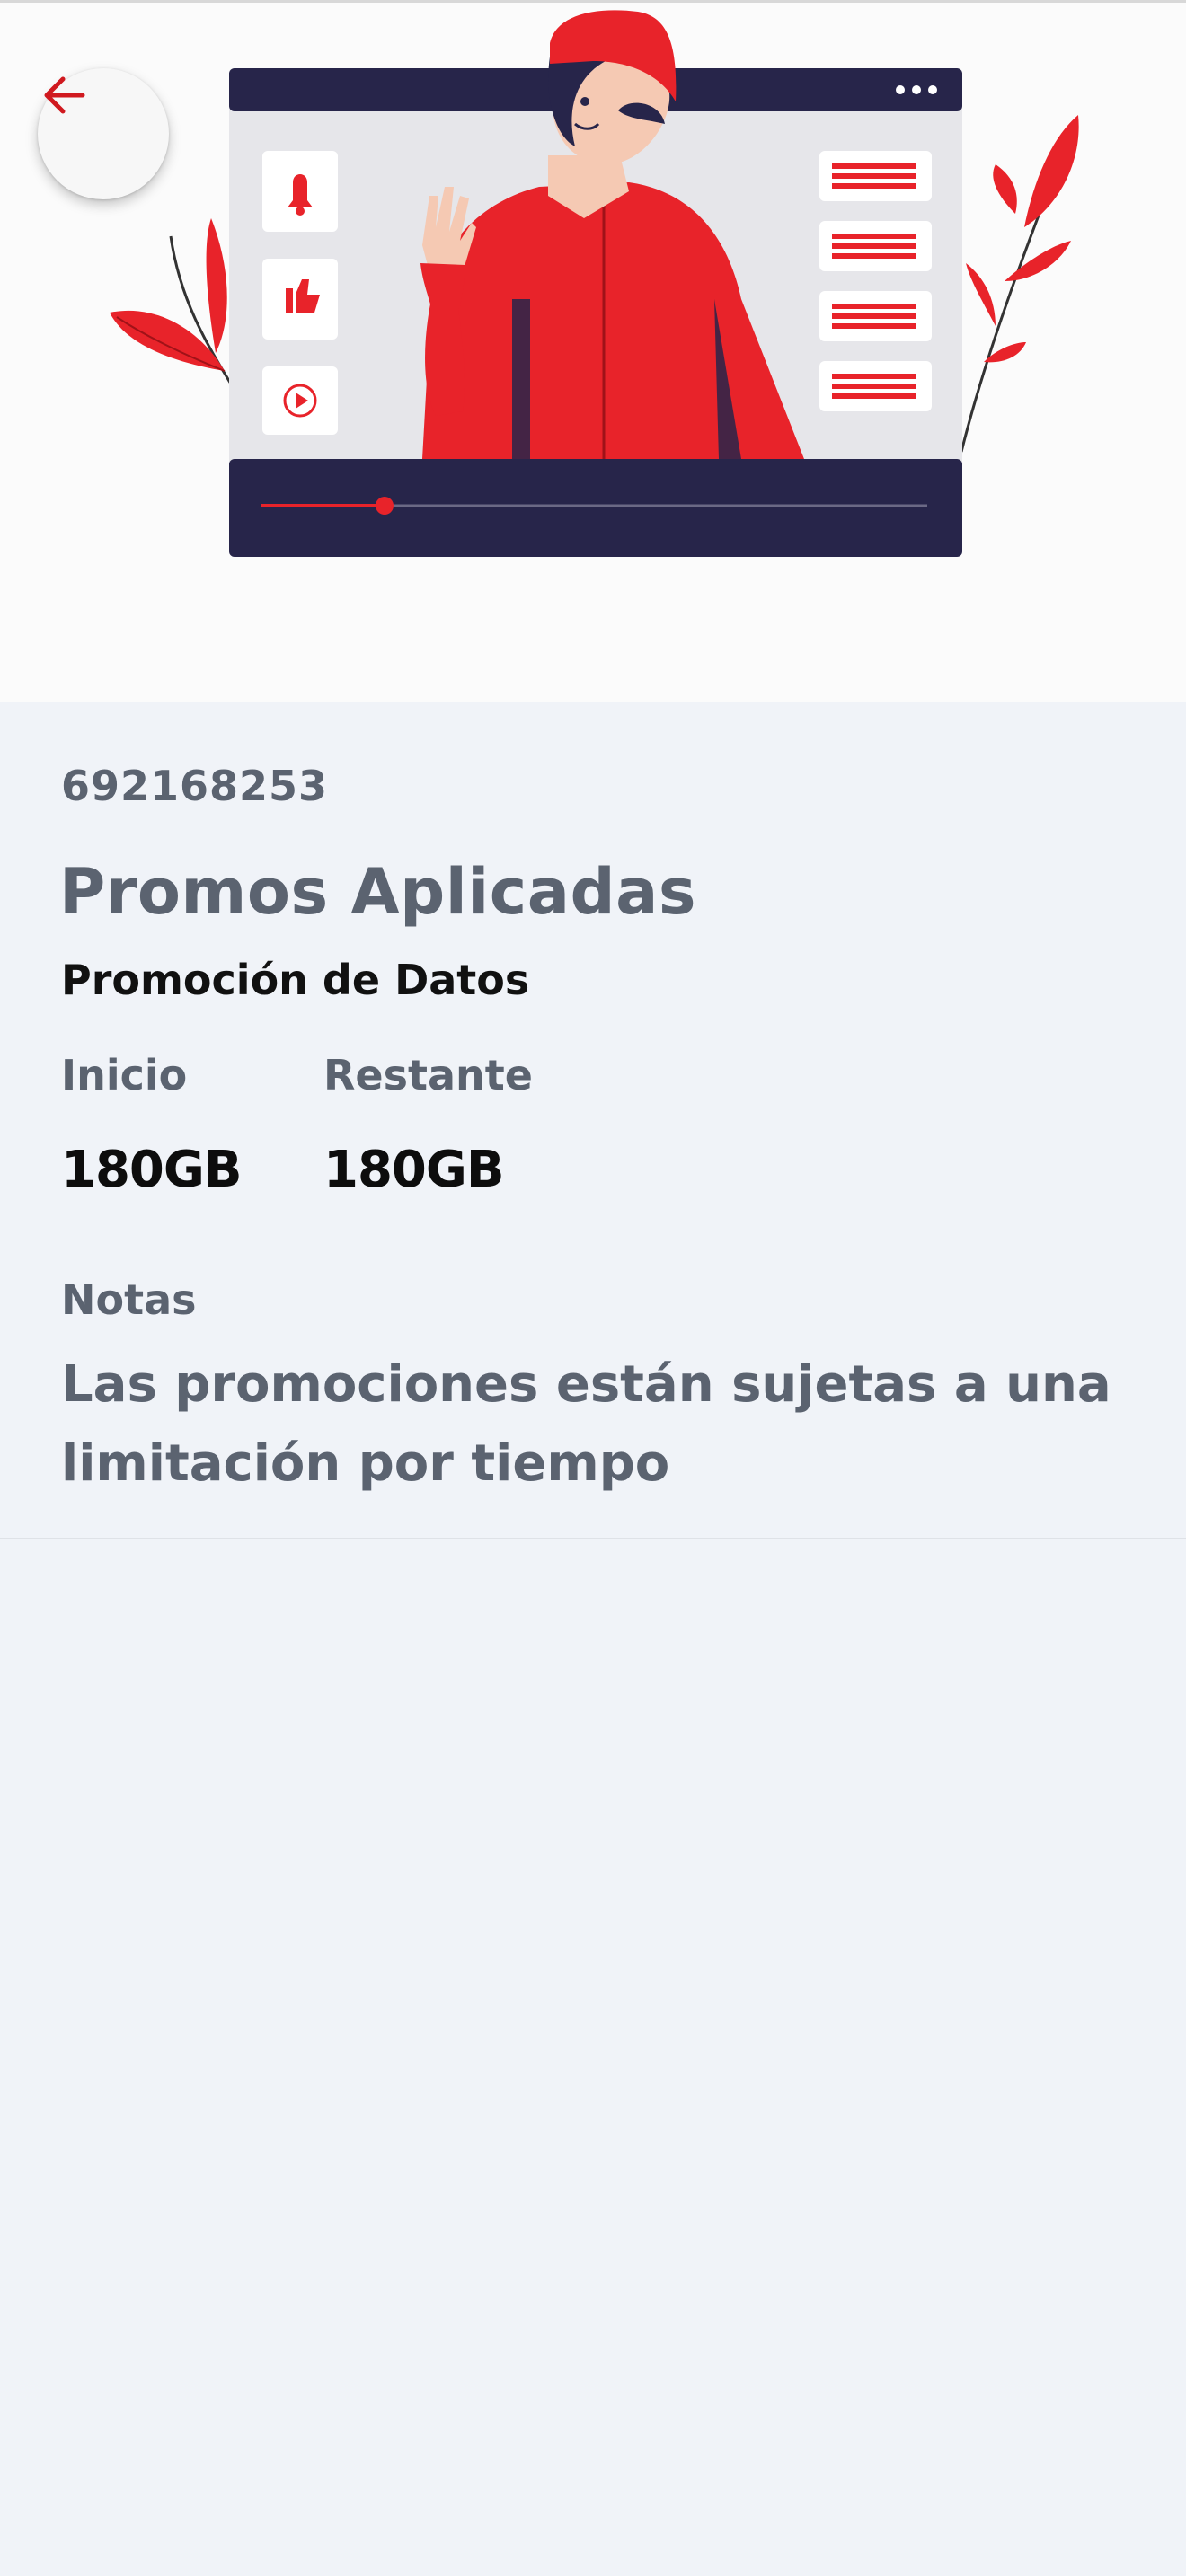 The width and height of the screenshot is (1186, 2576). What do you see at coordinates (295, 980) in the screenshot?
I see `promo-name: Promoción de Datos` at bounding box center [295, 980].